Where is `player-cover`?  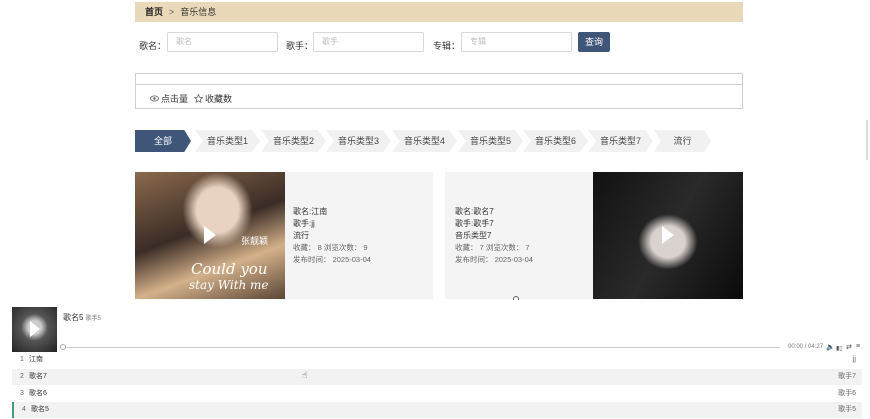
player-cover is located at coordinates (34, 329).